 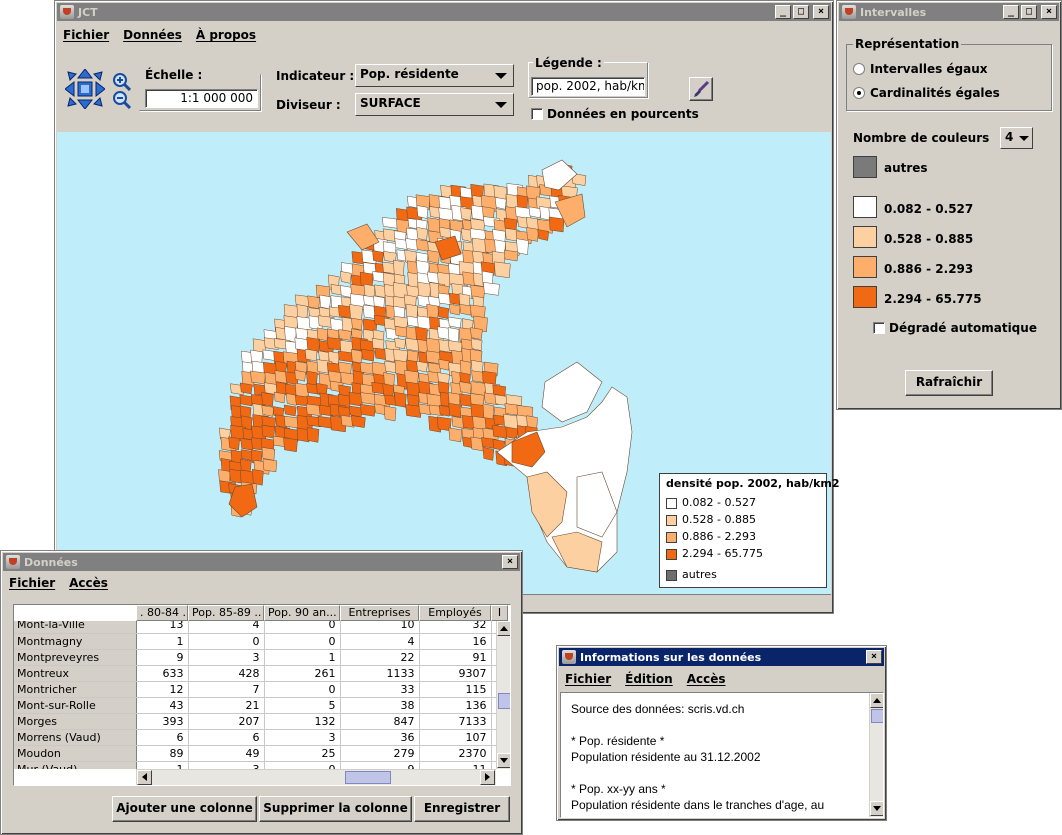 I want to click on info-vscroll, so click(x=876, y=755).